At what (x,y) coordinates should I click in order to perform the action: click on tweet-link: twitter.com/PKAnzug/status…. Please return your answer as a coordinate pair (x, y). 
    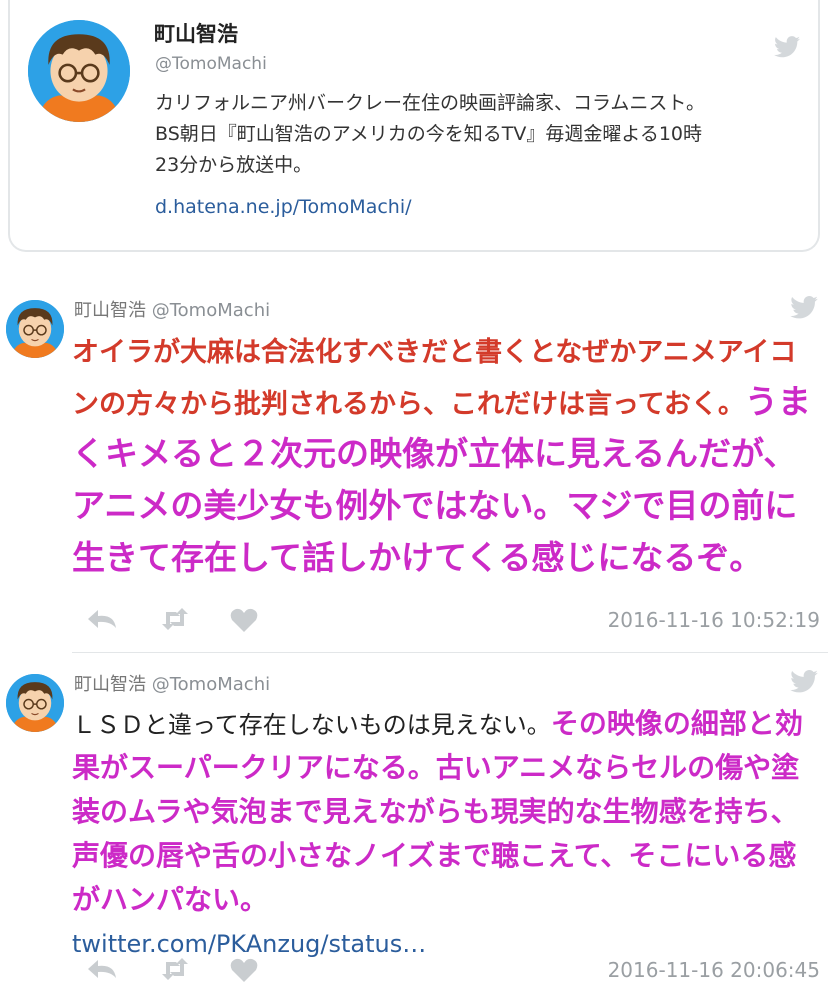
    Looking at the image, I should click on (249, 944).